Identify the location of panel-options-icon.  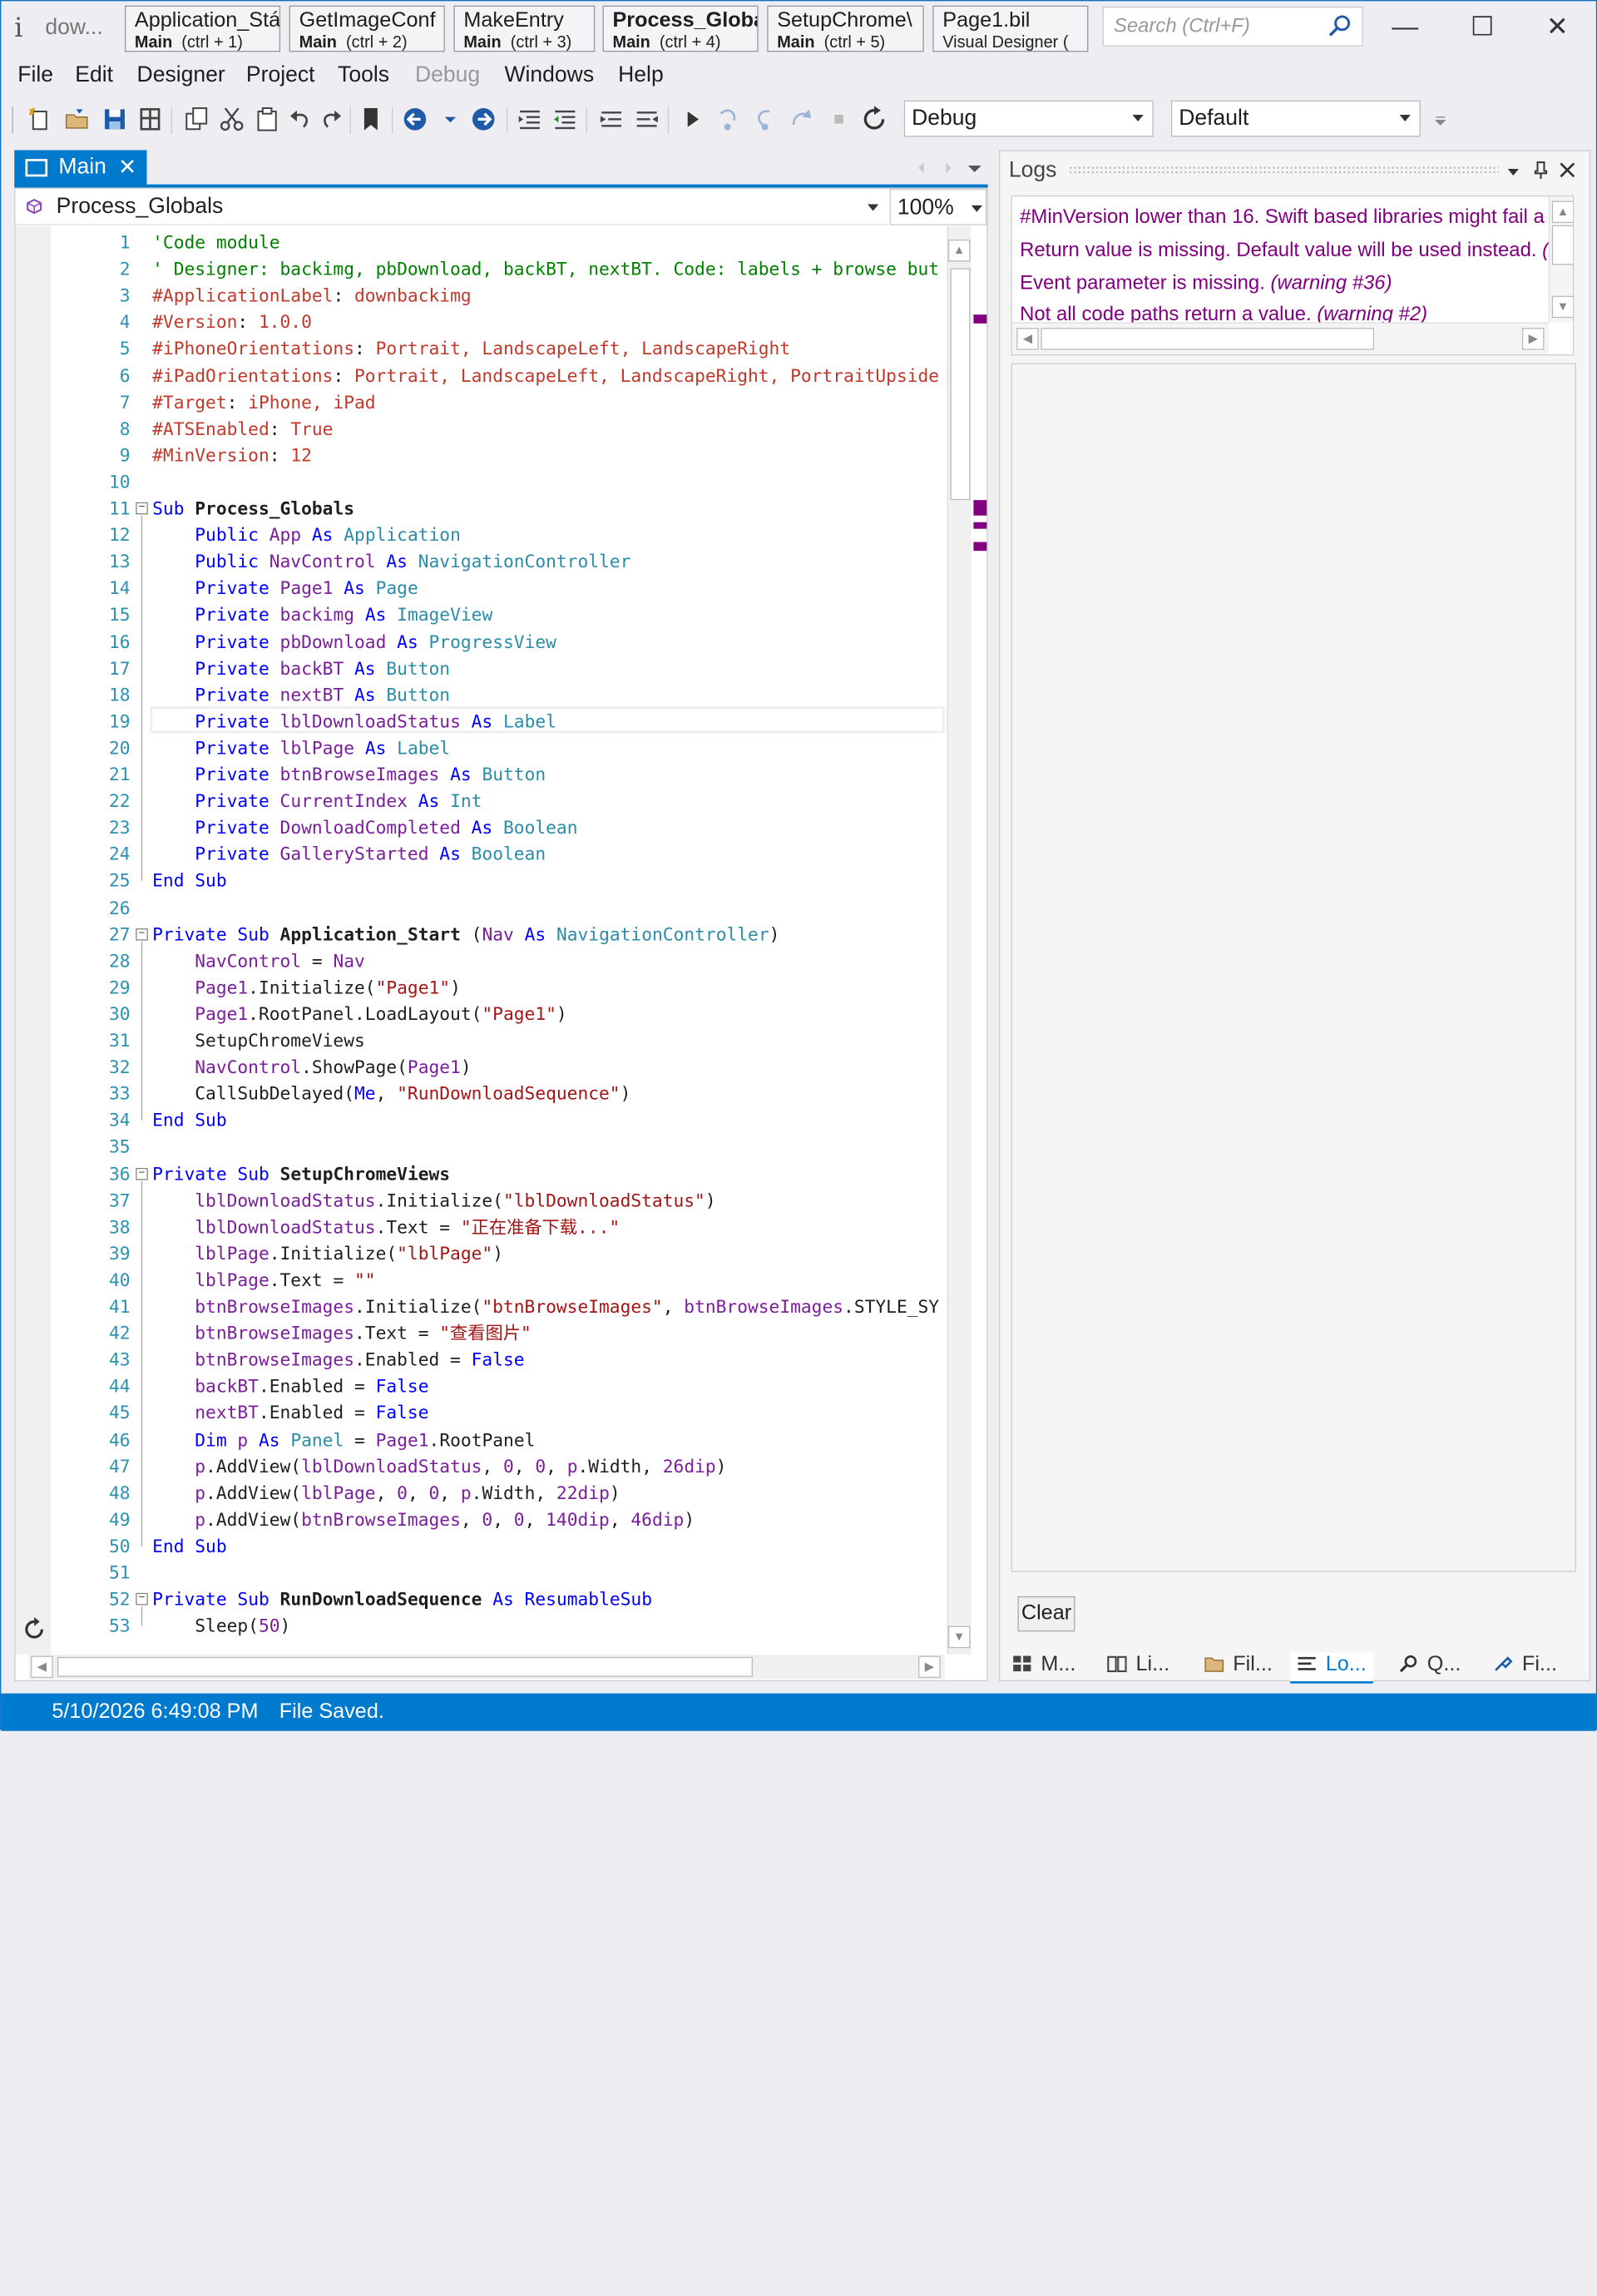
(1513, 173).